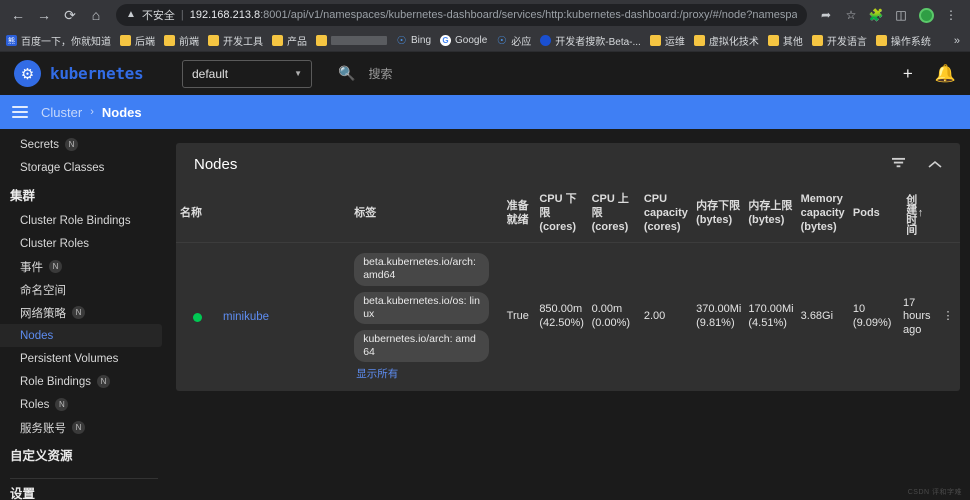 Image resolution: width=970 pixels, height=500 pixels. I want to click on profile-avatar, so click(926, 15).